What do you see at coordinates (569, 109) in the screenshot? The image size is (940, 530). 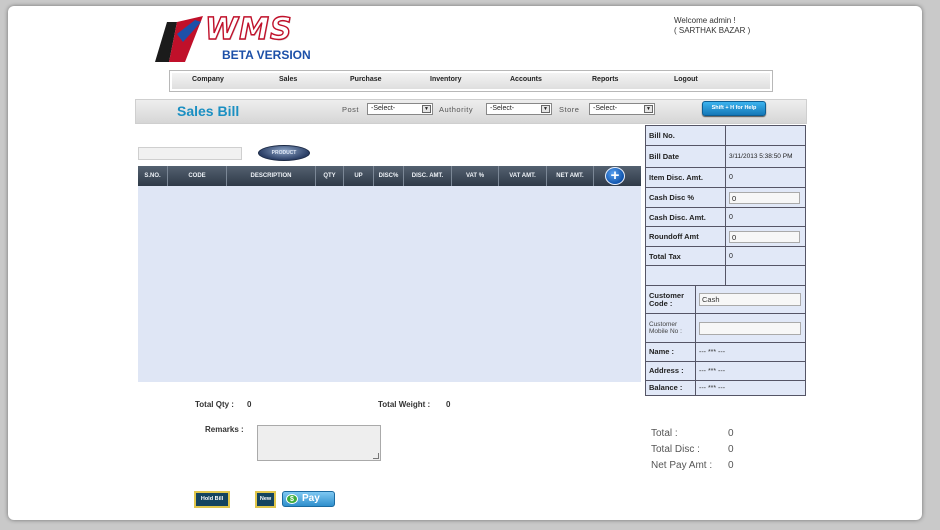 I see `store-label: Store` at bounding box center [569, 109].